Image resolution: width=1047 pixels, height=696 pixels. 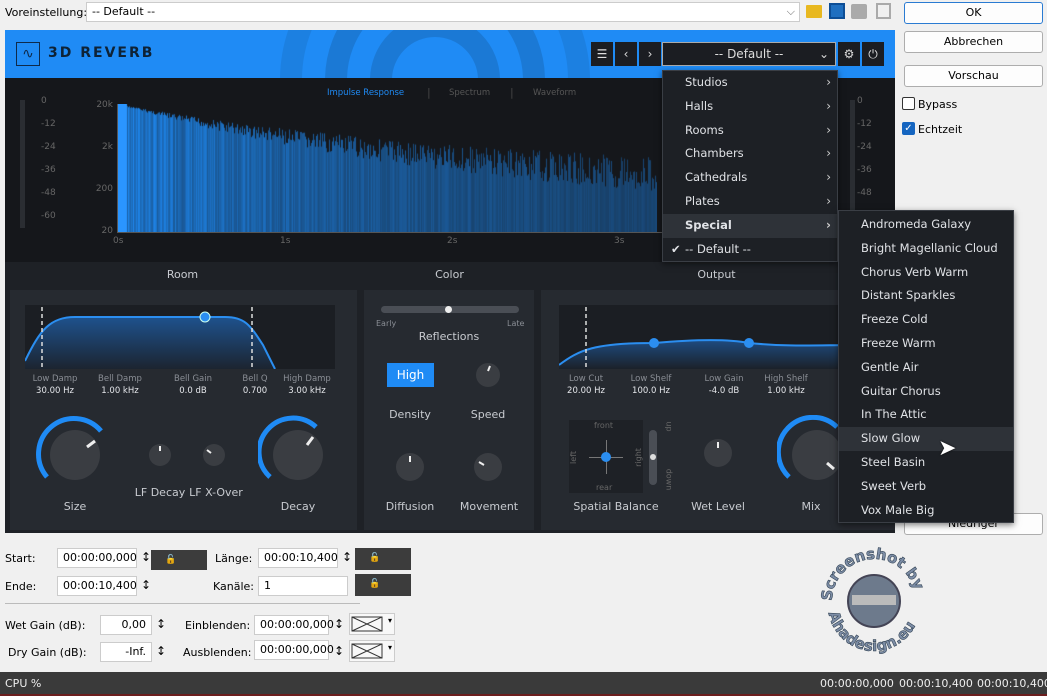 I want to click on eq-param-value: 100.0 Hz, so click(x=651, y=391).